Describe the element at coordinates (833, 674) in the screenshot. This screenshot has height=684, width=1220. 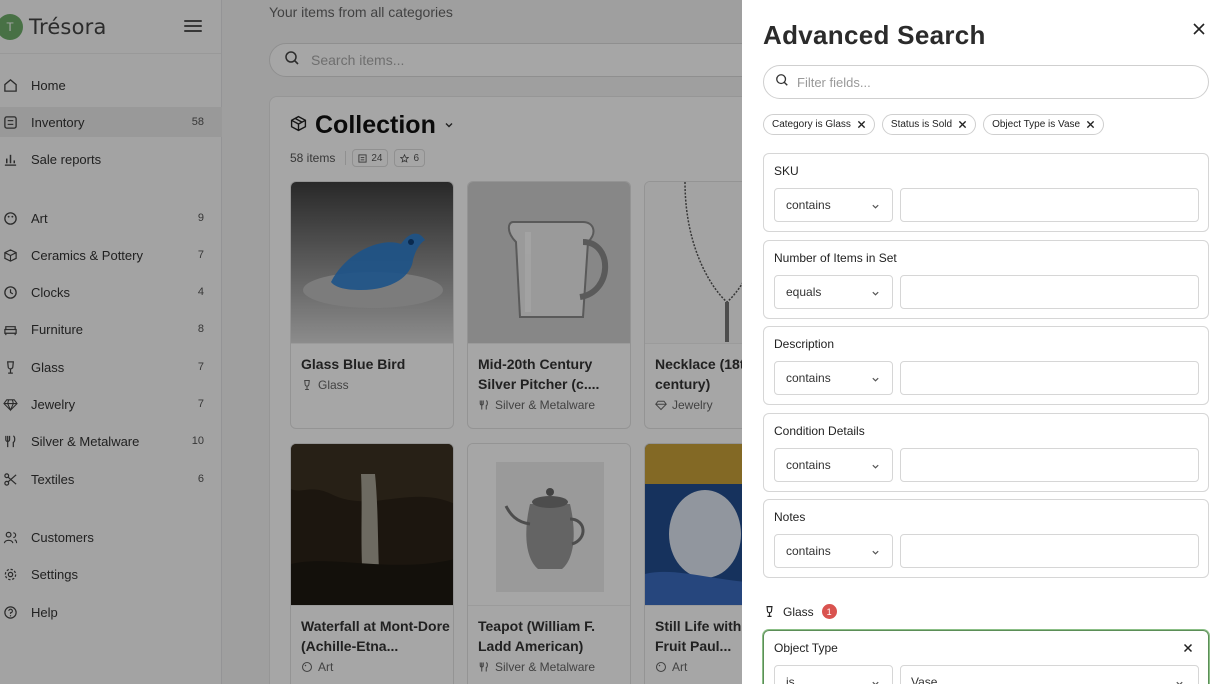
I see `operator-select: is` at that location.